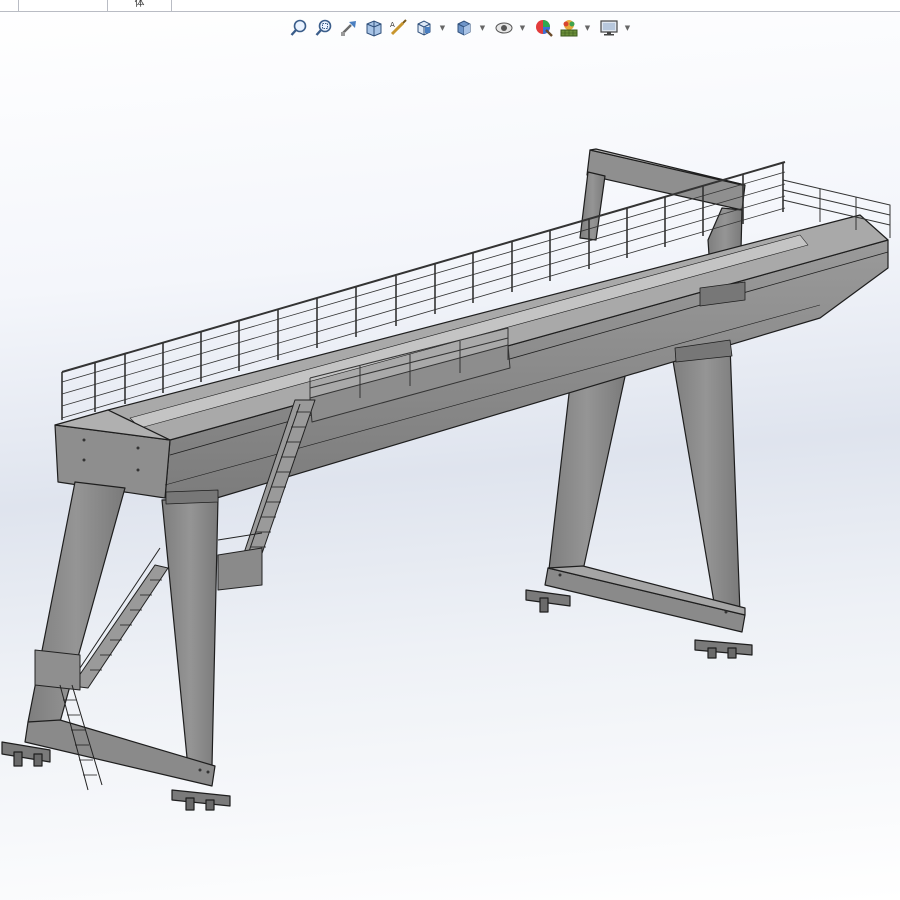  Describe the element at coordinates (723, 647) in the screenshot. I see `rear-wheel-block-right` at that location.